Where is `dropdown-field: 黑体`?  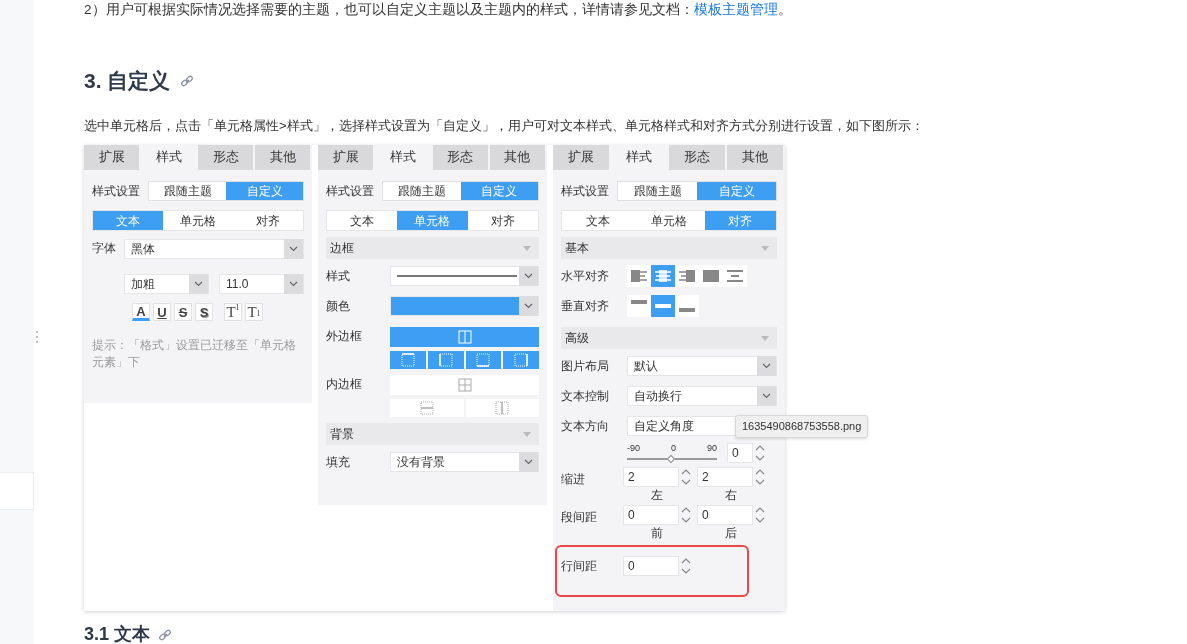 dropdown-field: 黑体 is located at coordinates (214, 249).